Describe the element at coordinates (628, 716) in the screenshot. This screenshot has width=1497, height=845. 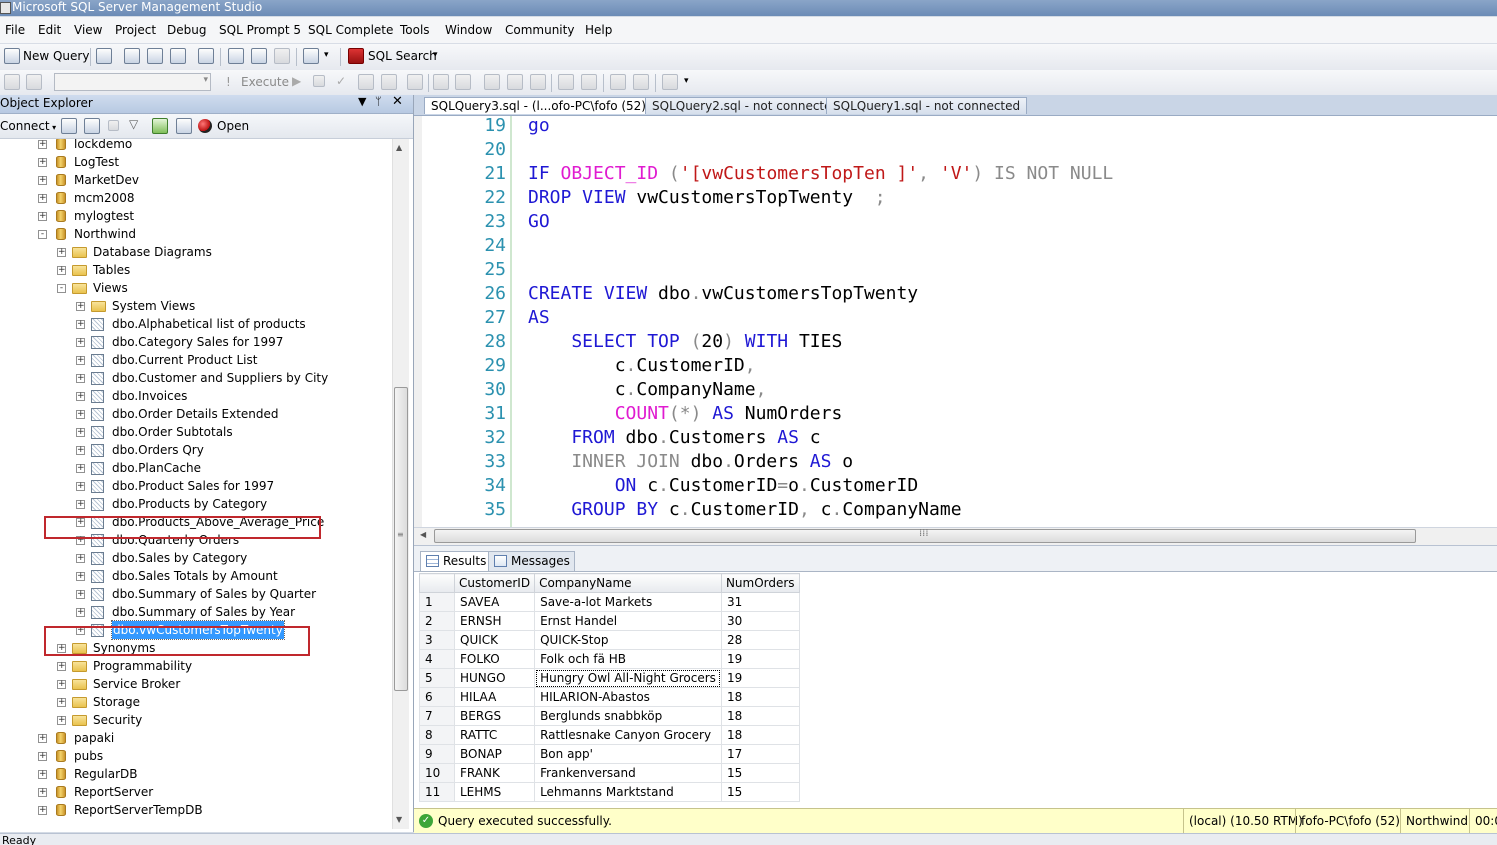
I see `grid-cell: Berglunds snabbköp` at that location.